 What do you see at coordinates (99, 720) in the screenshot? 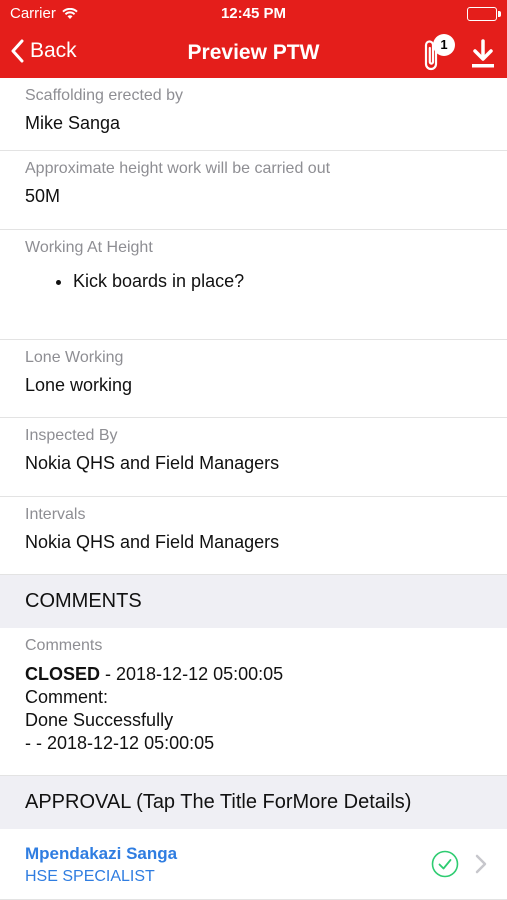
I see `comment-text: Done Successfully` at bounding box center [99, 720].